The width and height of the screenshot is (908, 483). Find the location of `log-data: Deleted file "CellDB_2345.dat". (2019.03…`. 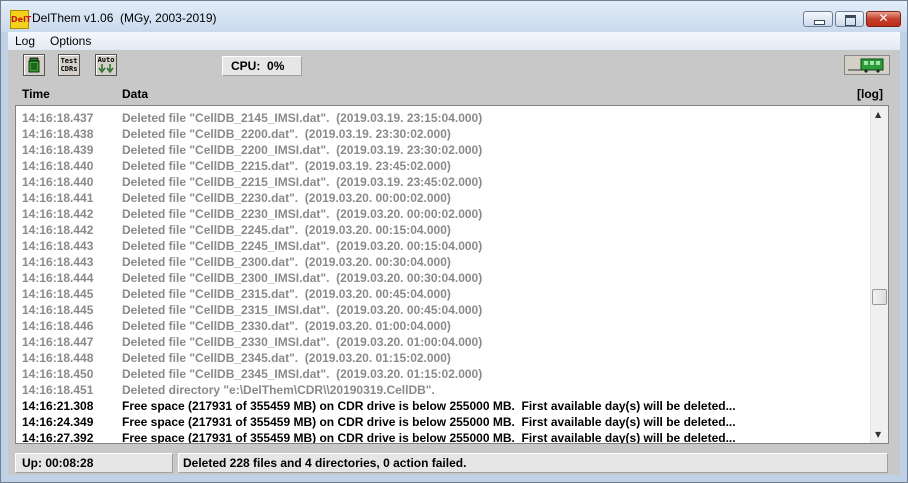

log-data: Deleted file "CellDB_2345.dat". (2019.03… is located at coordinates (286, 358).